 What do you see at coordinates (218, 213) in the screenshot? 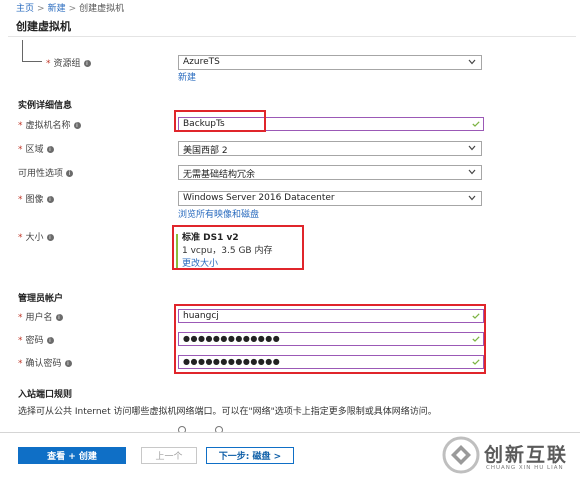
I see `browse-images-link: 浏览所有映像和磁盘` at bounding box center [218, 213].